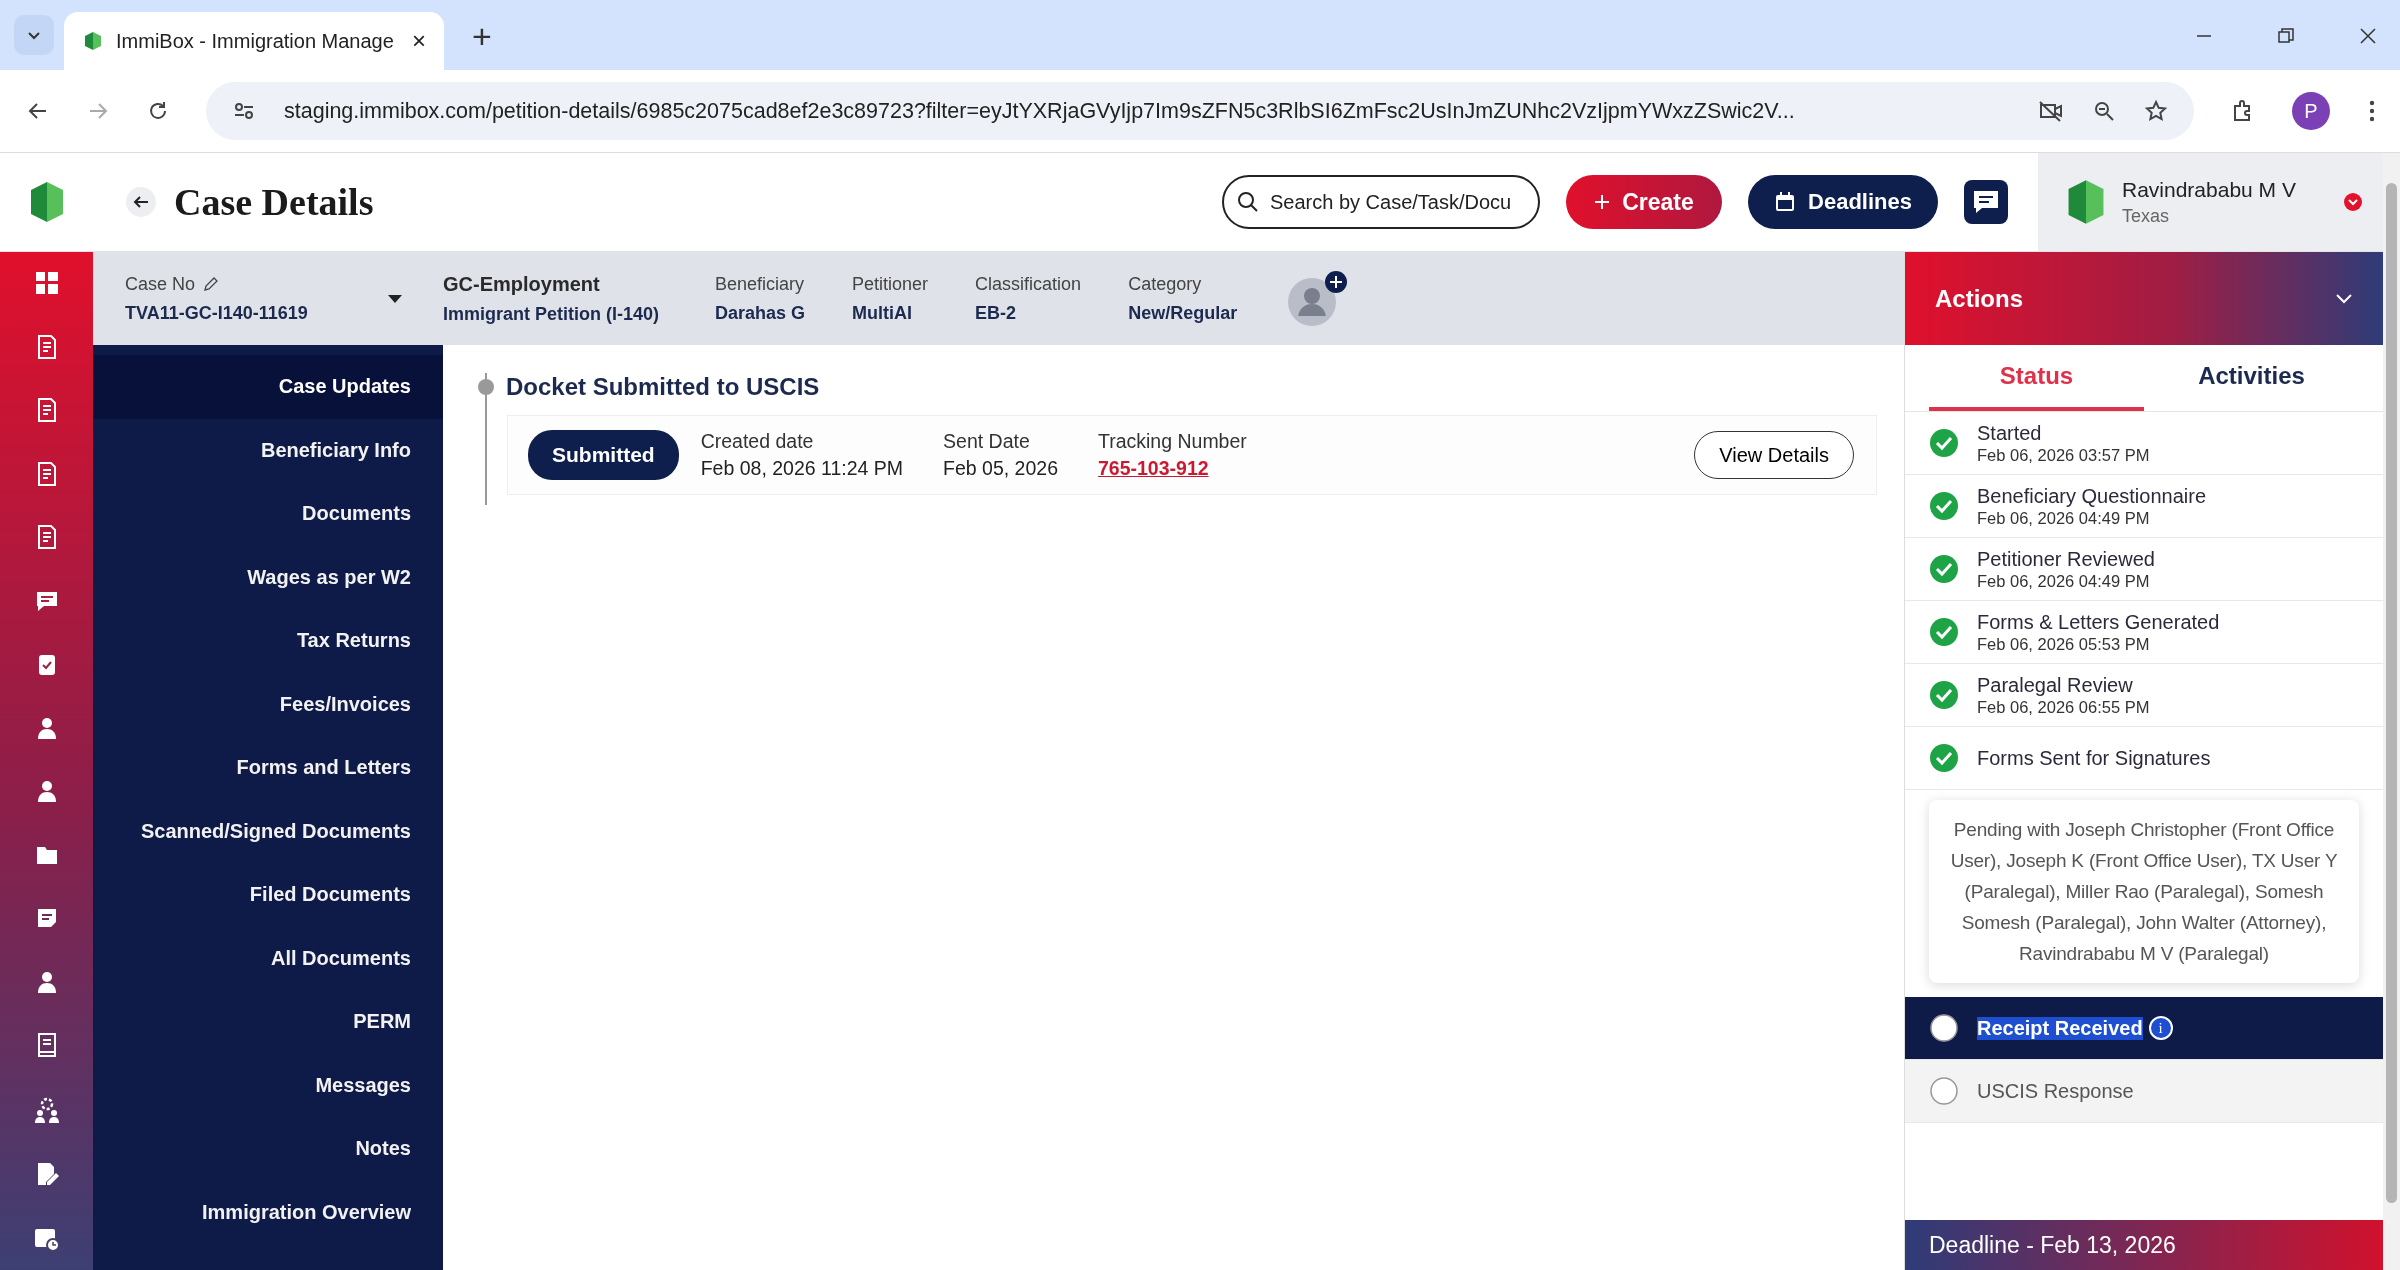  Describe the element at coordinates (2055, 1091) in the screenshot. I see `status-label: USCIS Response` at that location.